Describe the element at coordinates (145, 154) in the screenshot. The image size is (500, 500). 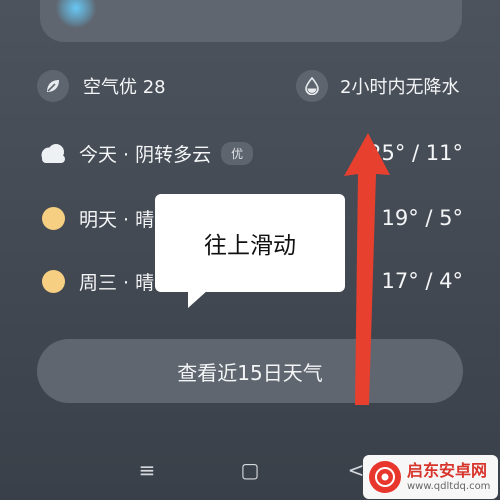
I see `forecast-day-label: 今天 · 阴转多云` at that location.